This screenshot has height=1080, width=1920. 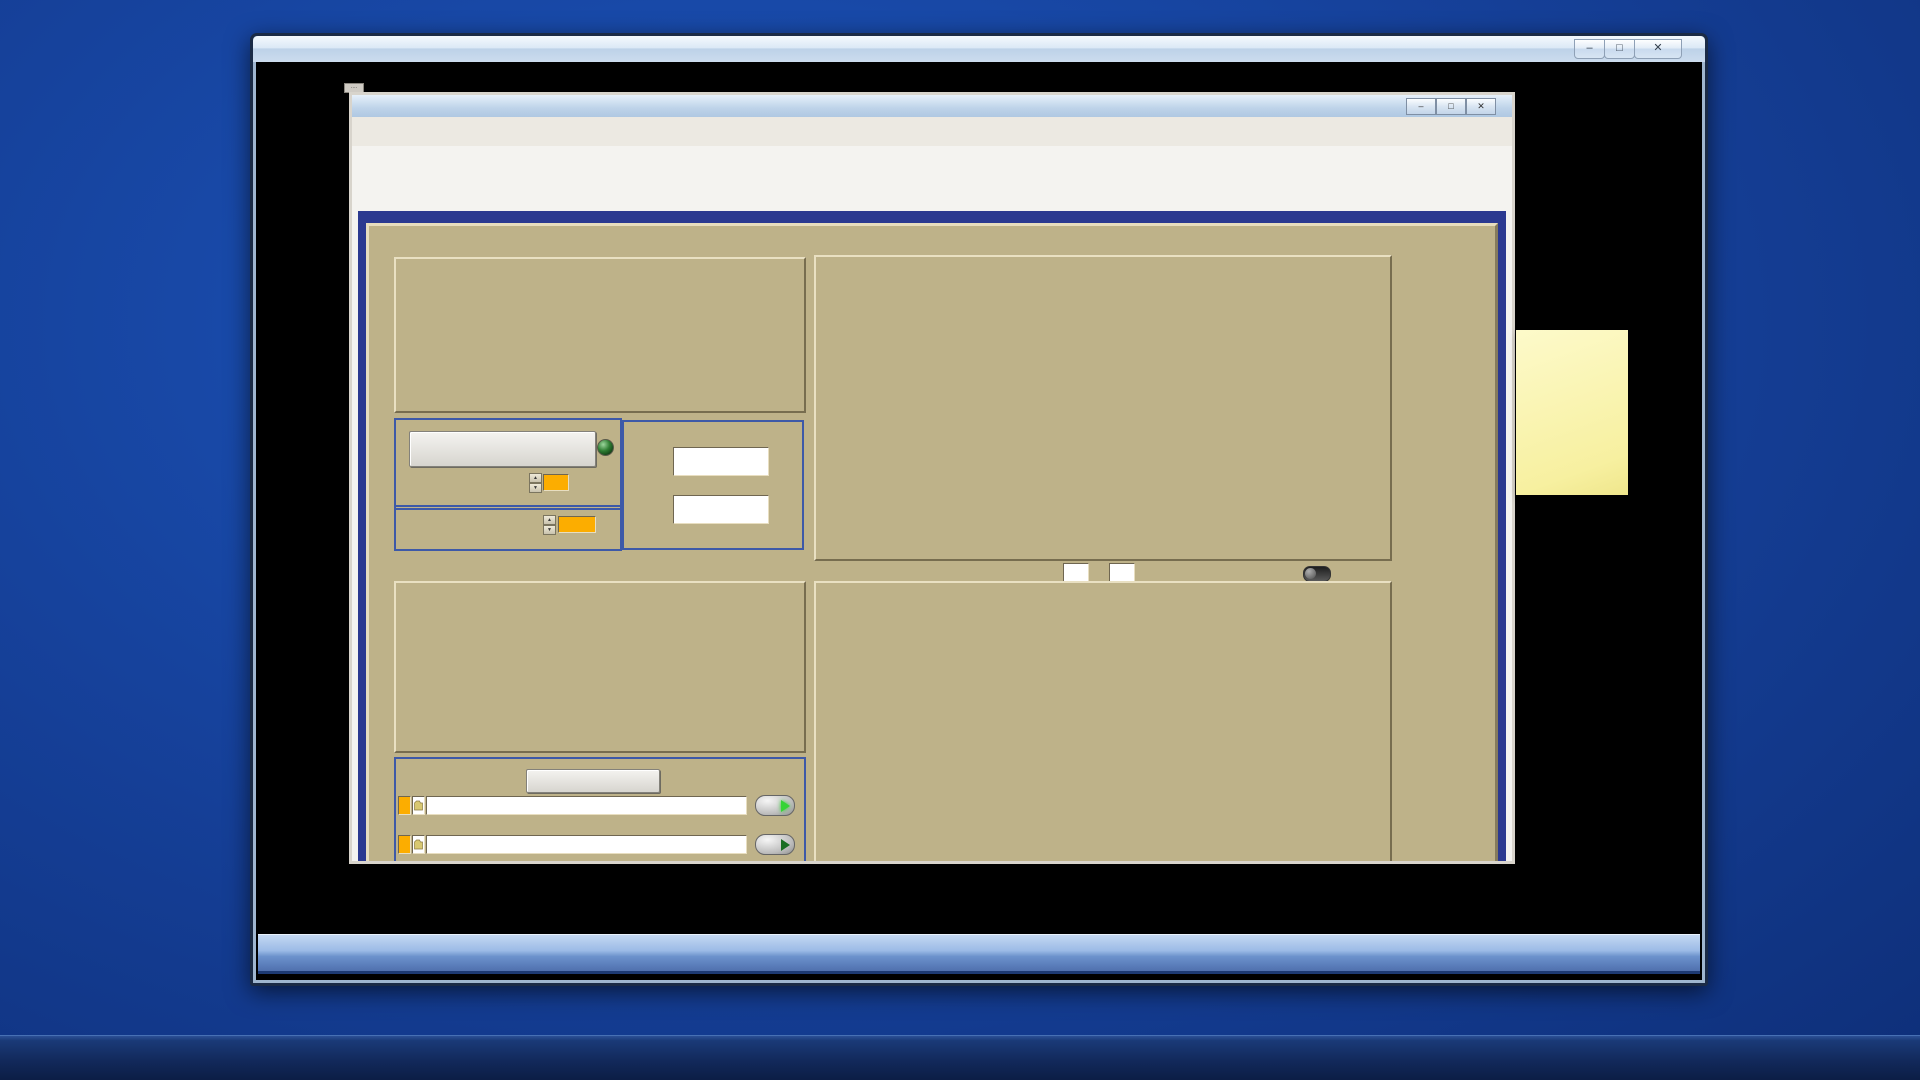 I want to click on processed-browse-button, so click(x=418, y=805).